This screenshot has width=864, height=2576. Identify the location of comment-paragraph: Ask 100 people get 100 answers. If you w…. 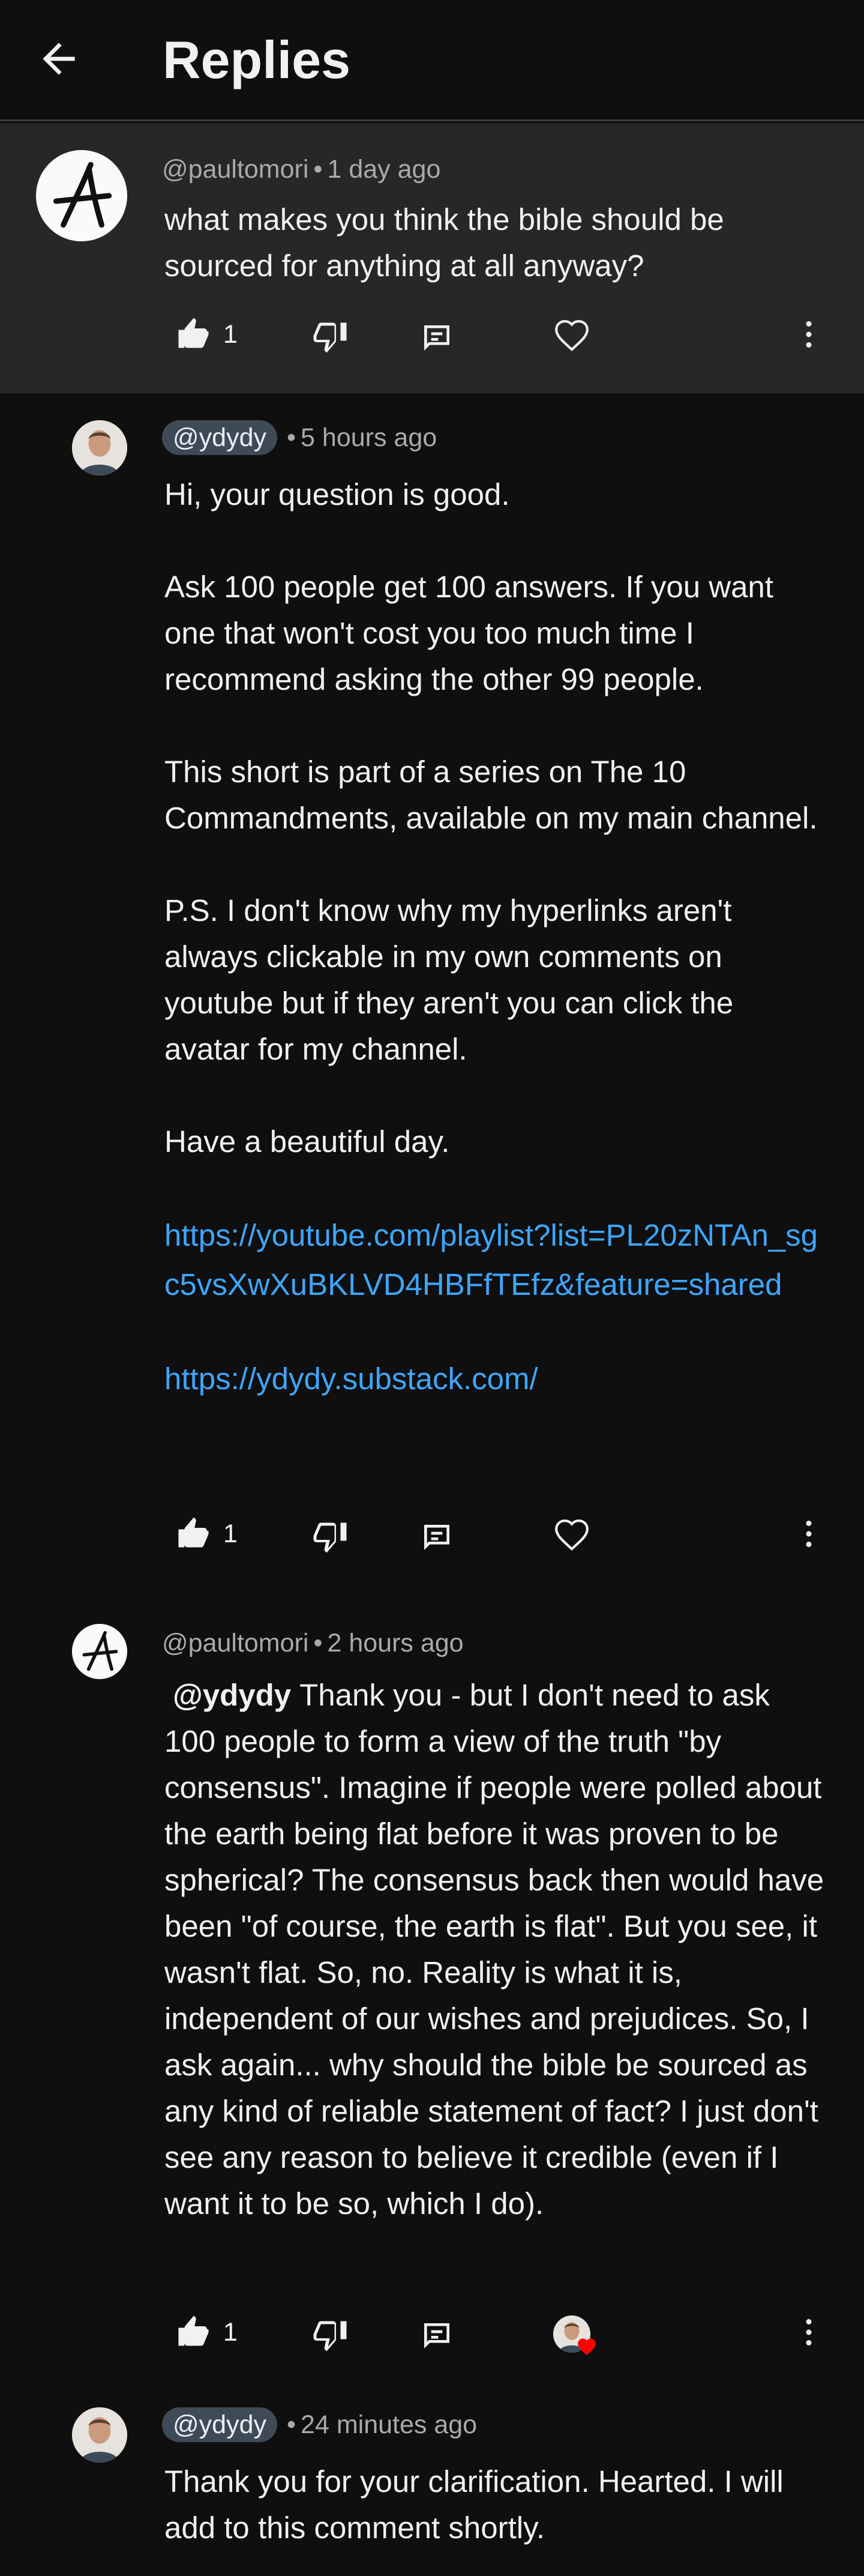
(468, 633).